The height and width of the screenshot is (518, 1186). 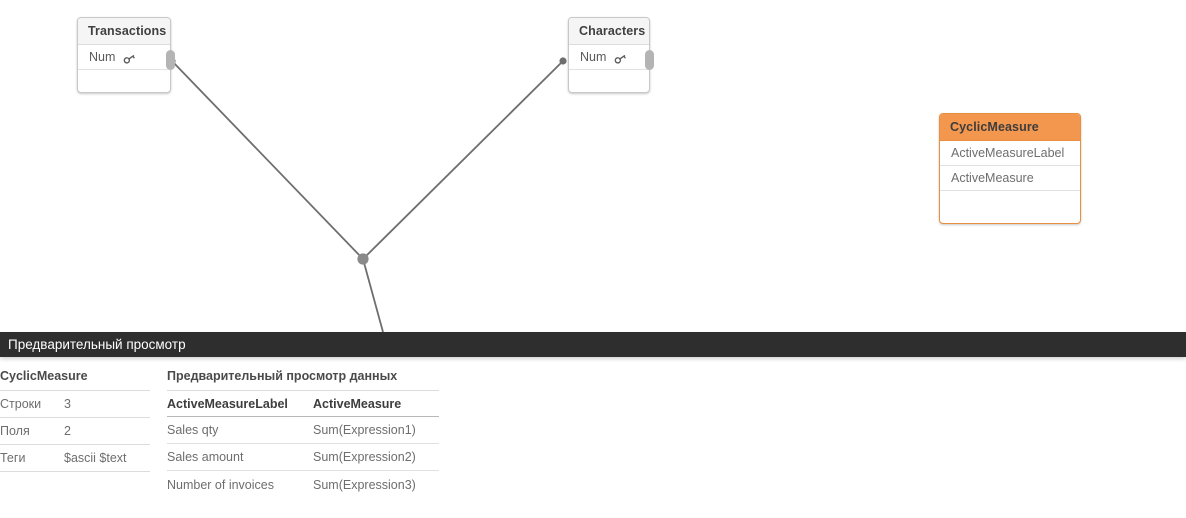 What do you see at coordinates (220, 484) in the screenshot?
I see `cell-active-measure-label: Number of invoices` at bounding box center [220, 484].